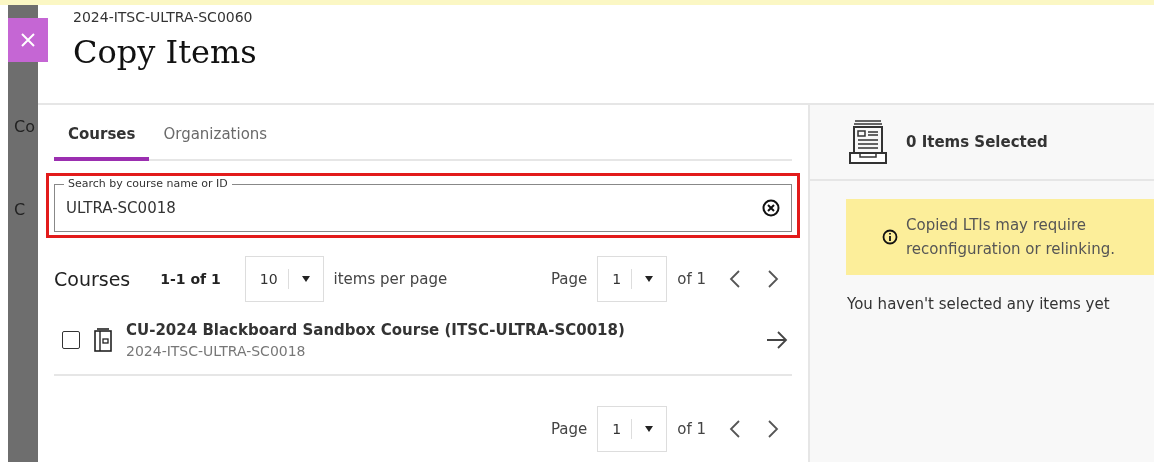 Image resolution: width=1154 pixels, height=462 pixels. I want to click on checkbox, so click(71, 340).